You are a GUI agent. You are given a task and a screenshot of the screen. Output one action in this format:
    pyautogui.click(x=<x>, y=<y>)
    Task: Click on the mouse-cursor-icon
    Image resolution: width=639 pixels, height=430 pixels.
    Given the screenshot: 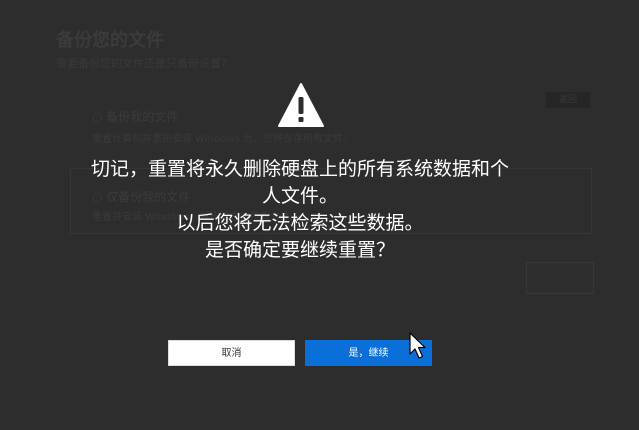 What is the action you would take?
    pyautogui.click(x=417, y=345)
    